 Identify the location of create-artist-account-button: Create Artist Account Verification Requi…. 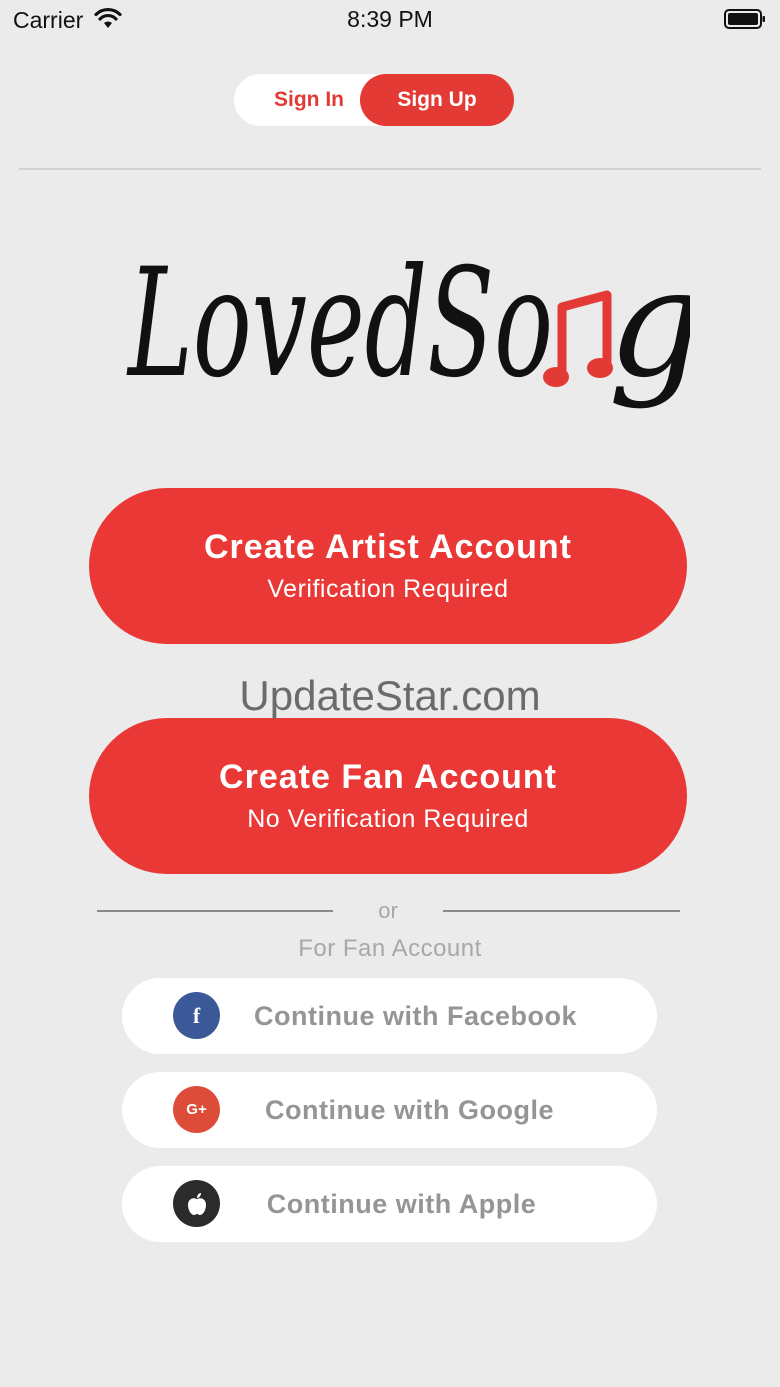
(388, 566).